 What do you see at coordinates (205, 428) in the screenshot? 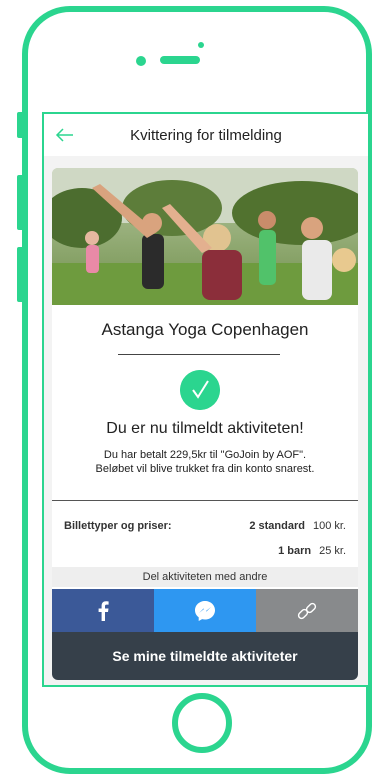
I see `confirmation-title: Du er nu tilmeldt aktiviteten!` at bounding box center [205, 428].